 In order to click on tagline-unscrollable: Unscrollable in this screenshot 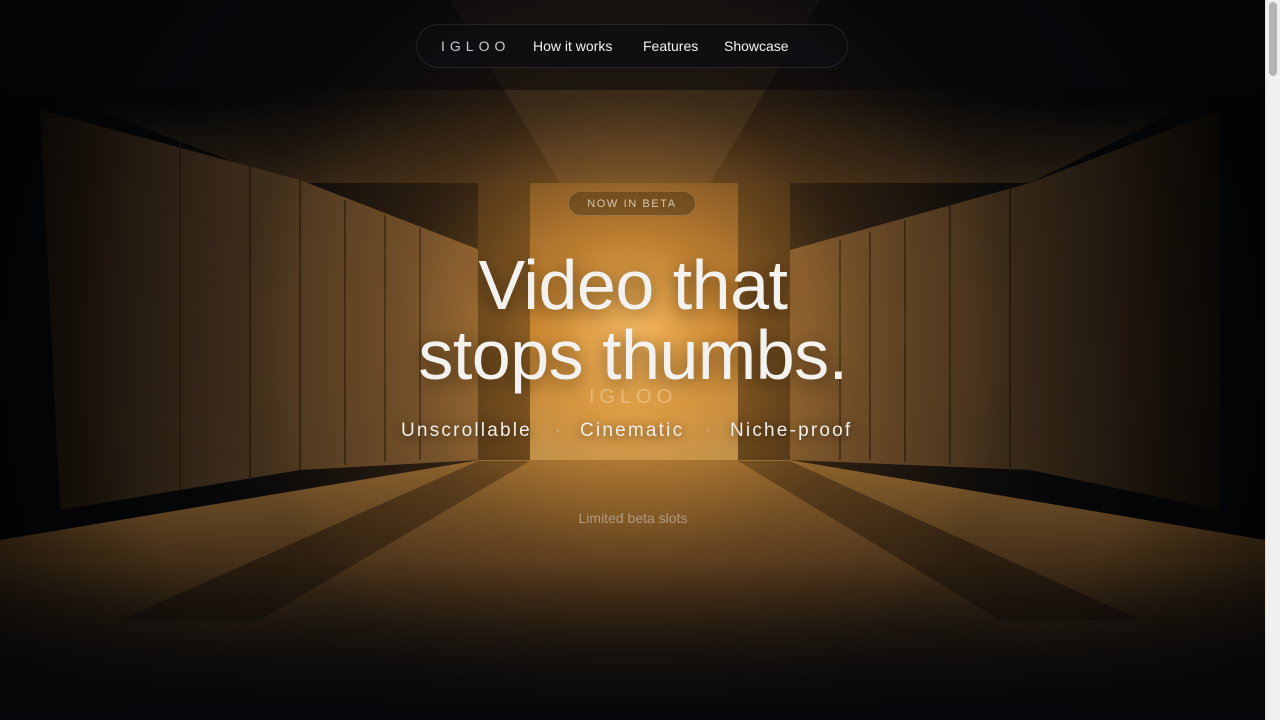, I will do `click(466, 430)`.